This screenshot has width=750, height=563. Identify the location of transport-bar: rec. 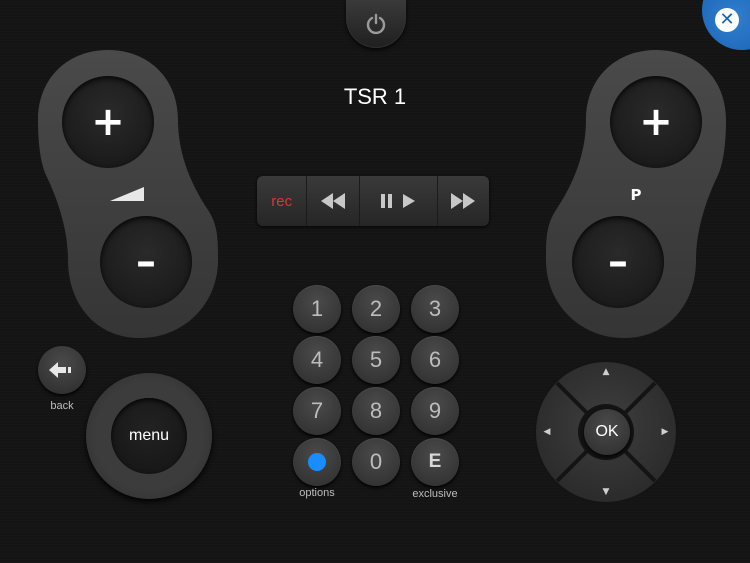
(373, 201).